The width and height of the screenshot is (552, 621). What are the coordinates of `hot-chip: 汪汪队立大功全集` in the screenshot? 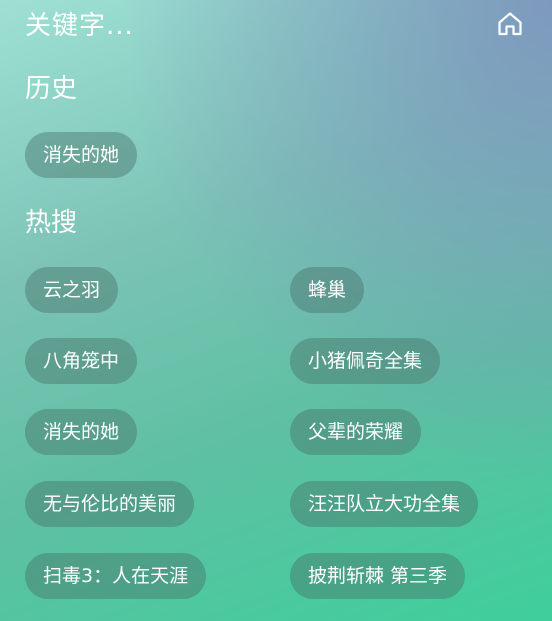 It's located at (384, 504).